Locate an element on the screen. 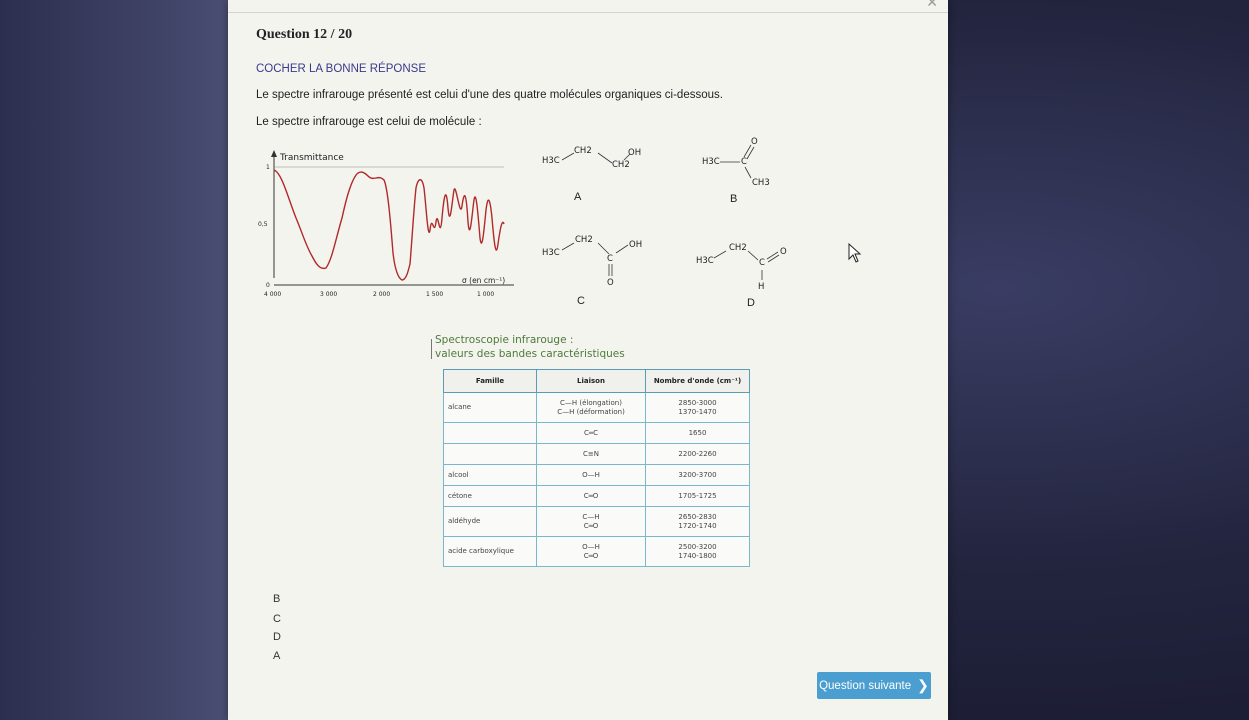  mol-a-letter: A is located at coordinates (578, 197).